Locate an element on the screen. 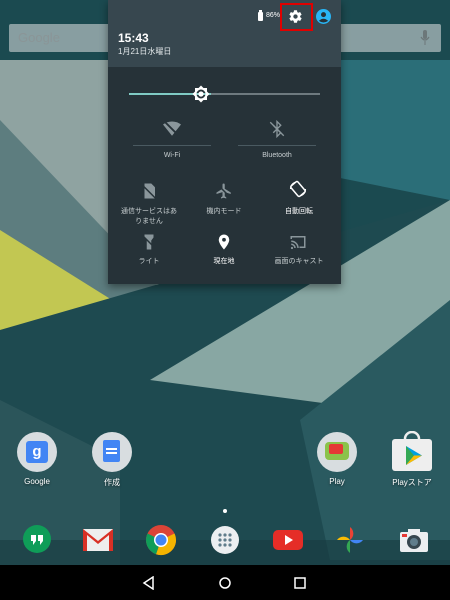 Image resolution: width=450 pixels, height=600 pixels. camera-icon is located at coordinates (414, 540).